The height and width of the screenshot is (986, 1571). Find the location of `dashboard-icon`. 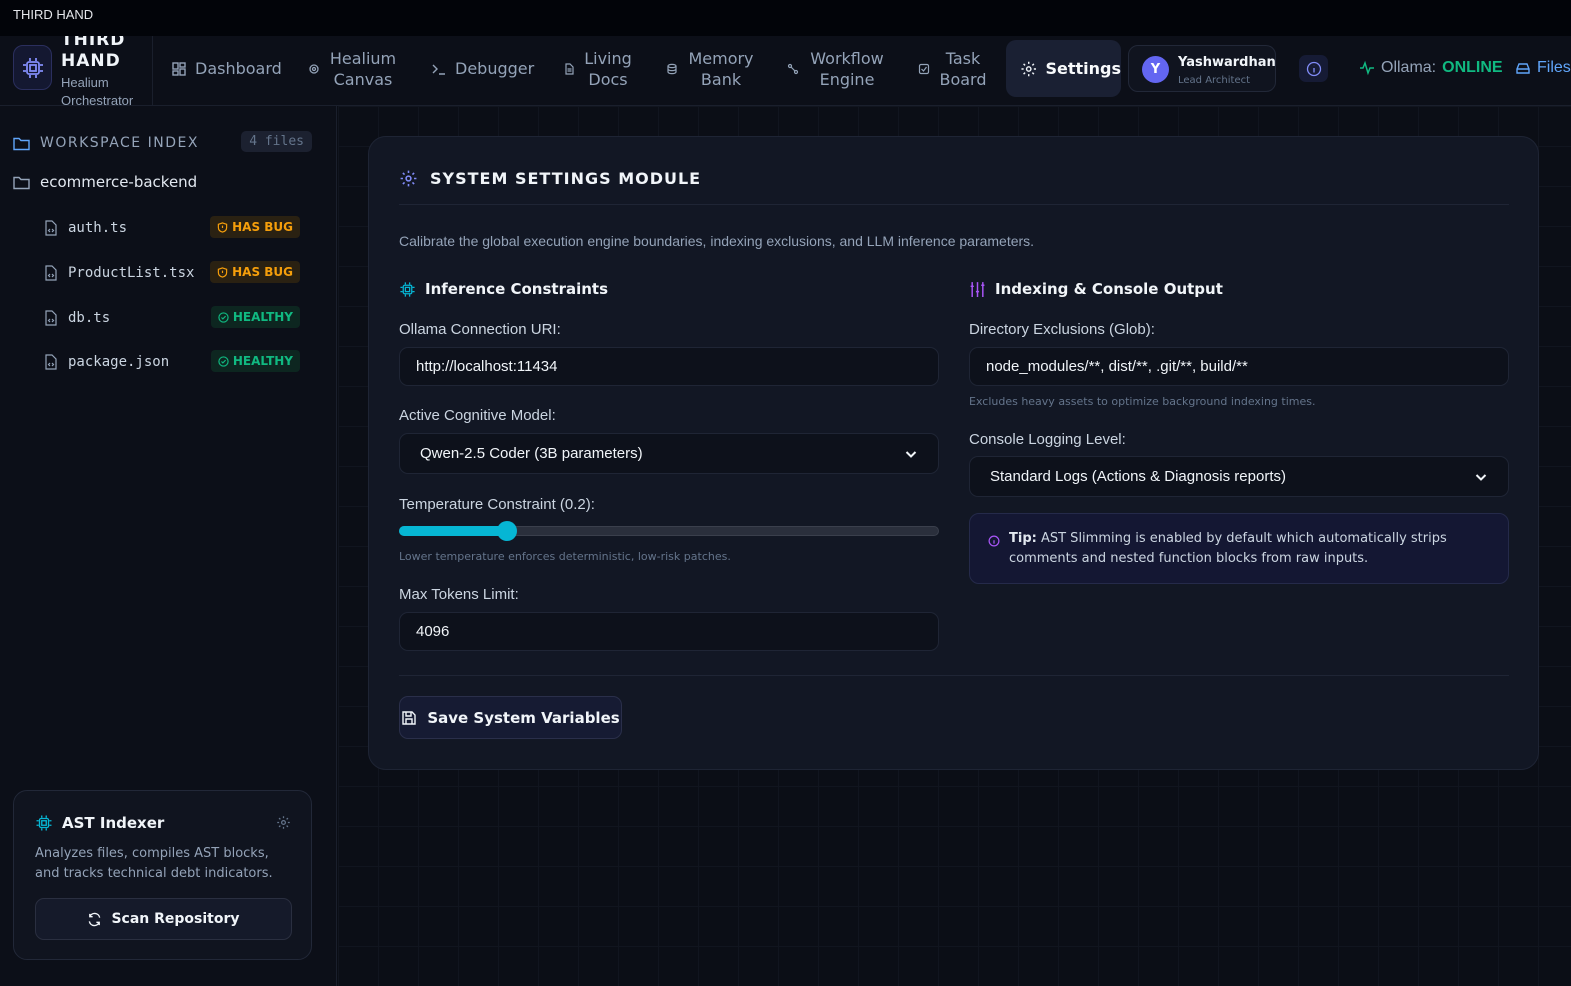

dashboard-icon is located at coordinates (179, 68).